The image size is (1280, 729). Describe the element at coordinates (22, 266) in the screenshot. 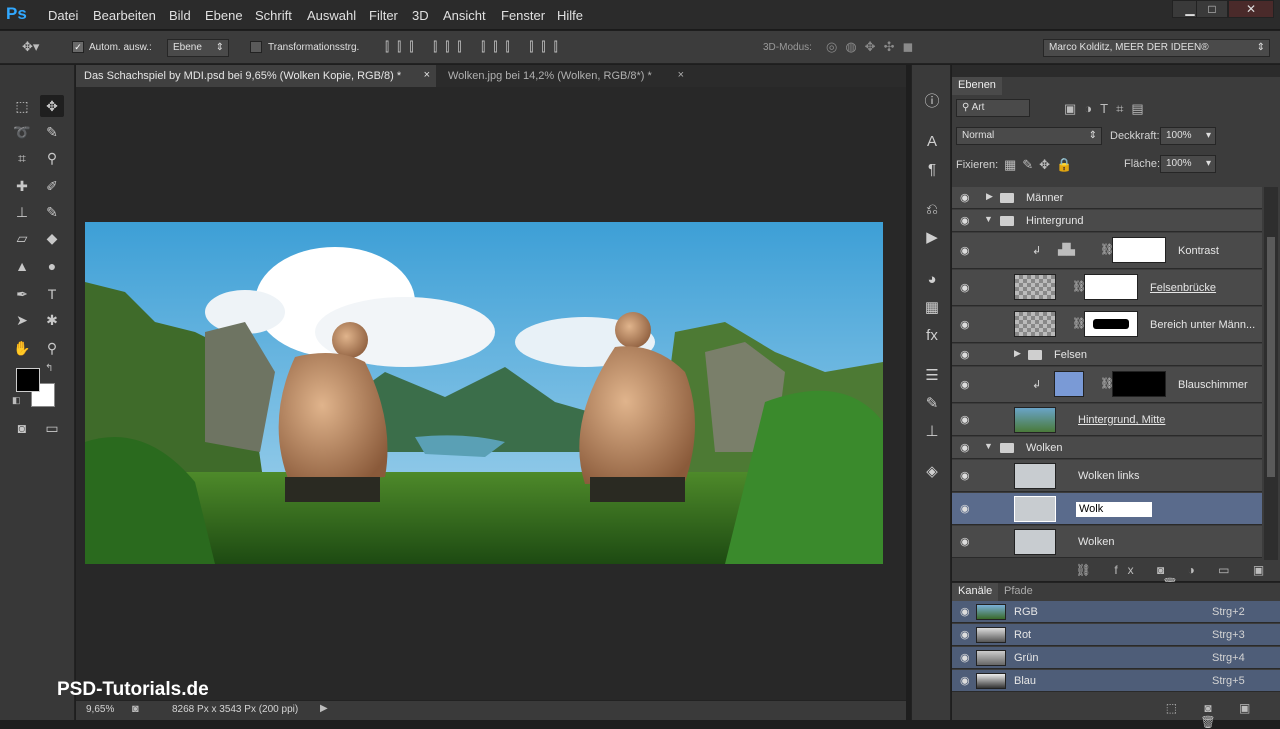

I see `blur-tool-icon: ▲` at that location.